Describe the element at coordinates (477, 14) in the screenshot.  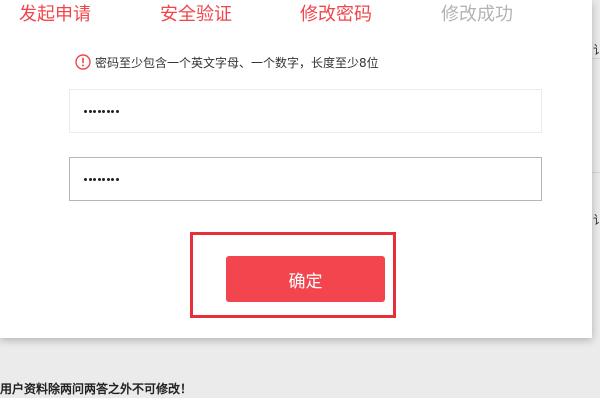
I see `step-success: 修改成功` at that location.